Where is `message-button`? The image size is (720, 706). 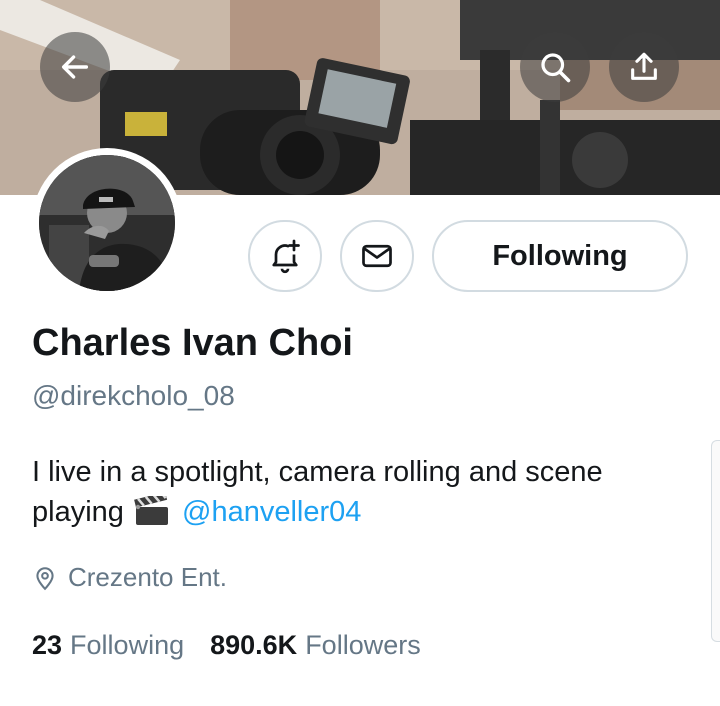 message-button is located at coordinates (377, 256).